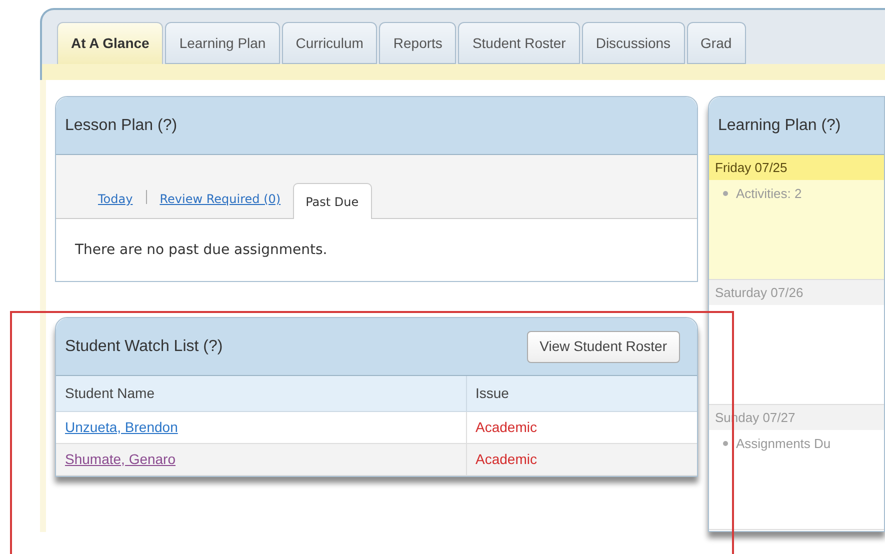 The height and width of the screenshot is (554, 885). Describe the element at coordinates (519, 43) in the screenshot. I see `nav-tab: Student Roster` at that location.